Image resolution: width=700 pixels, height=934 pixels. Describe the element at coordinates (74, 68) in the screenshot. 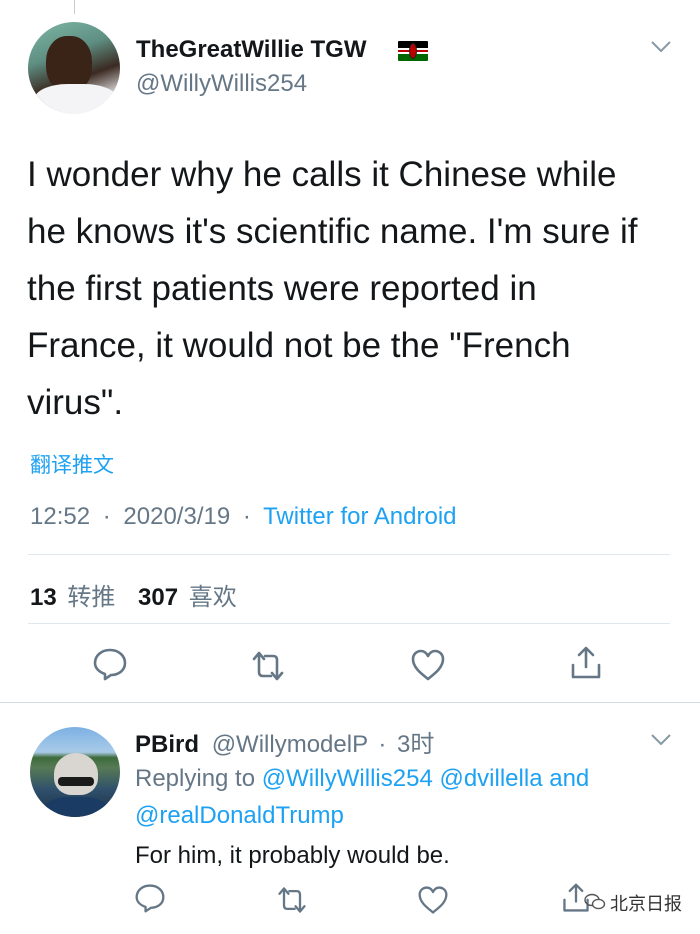

I see `avatar` at that location.